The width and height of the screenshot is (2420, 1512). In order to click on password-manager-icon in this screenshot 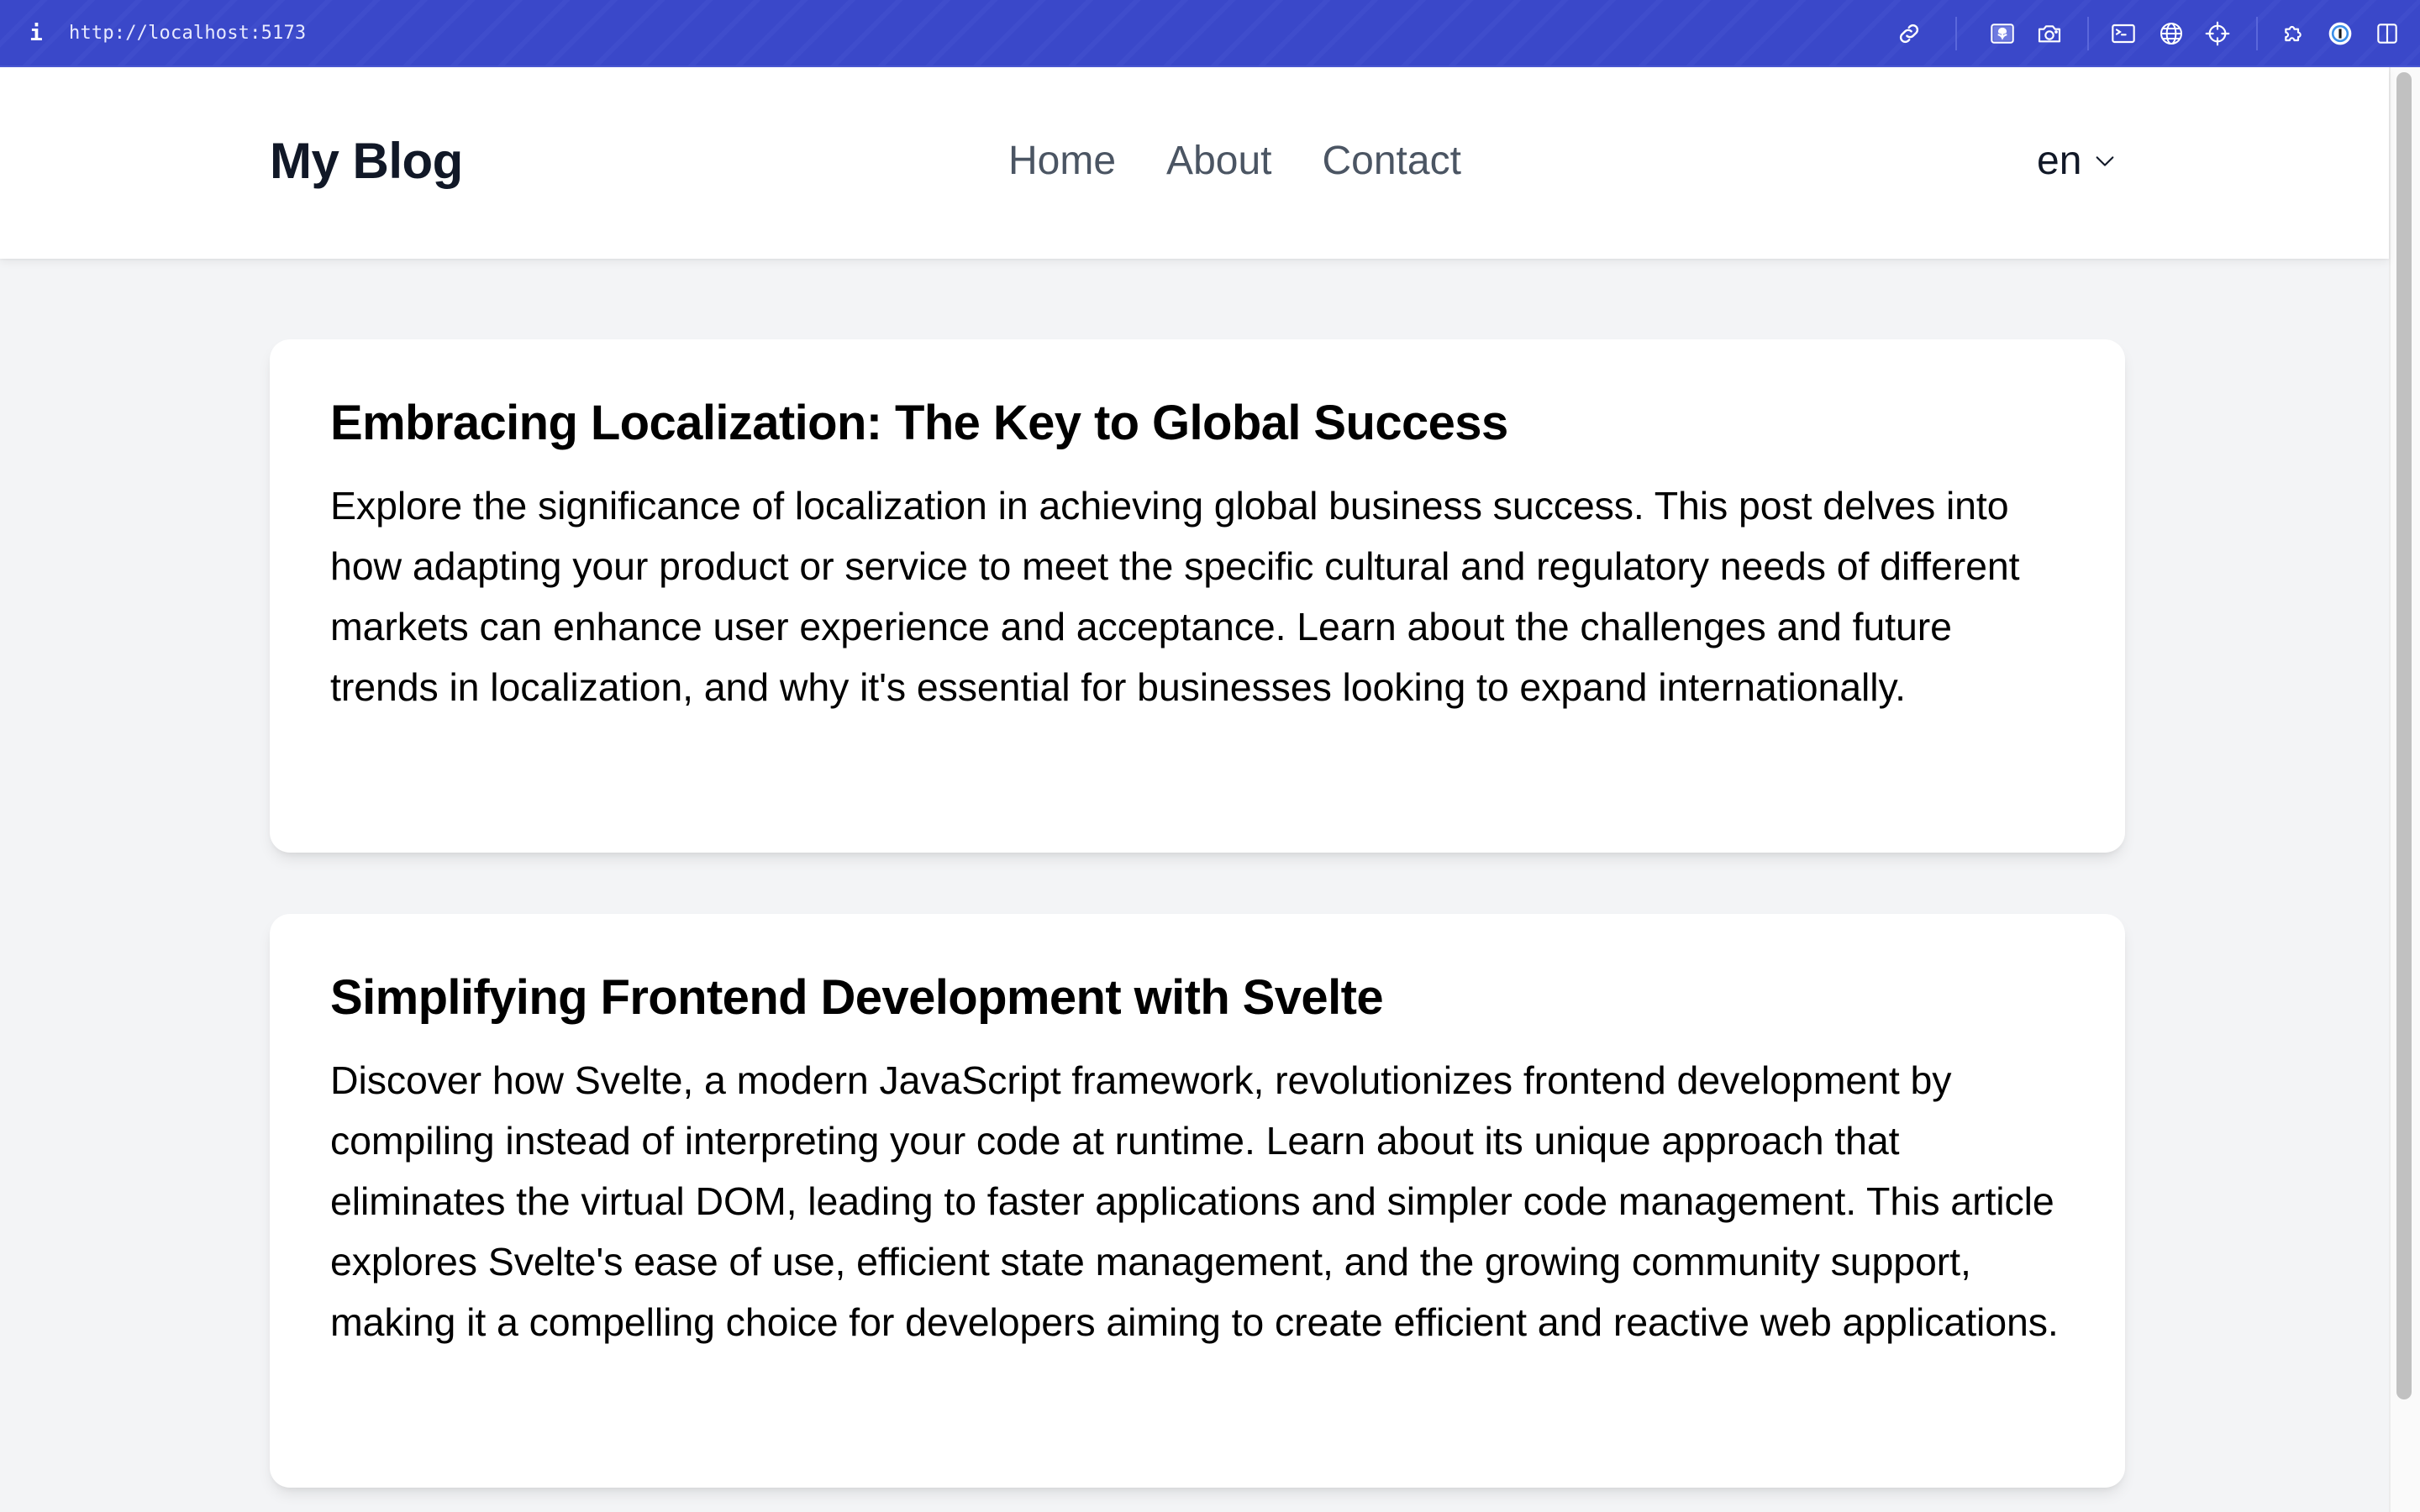, I will do `click(2340, 33)`.